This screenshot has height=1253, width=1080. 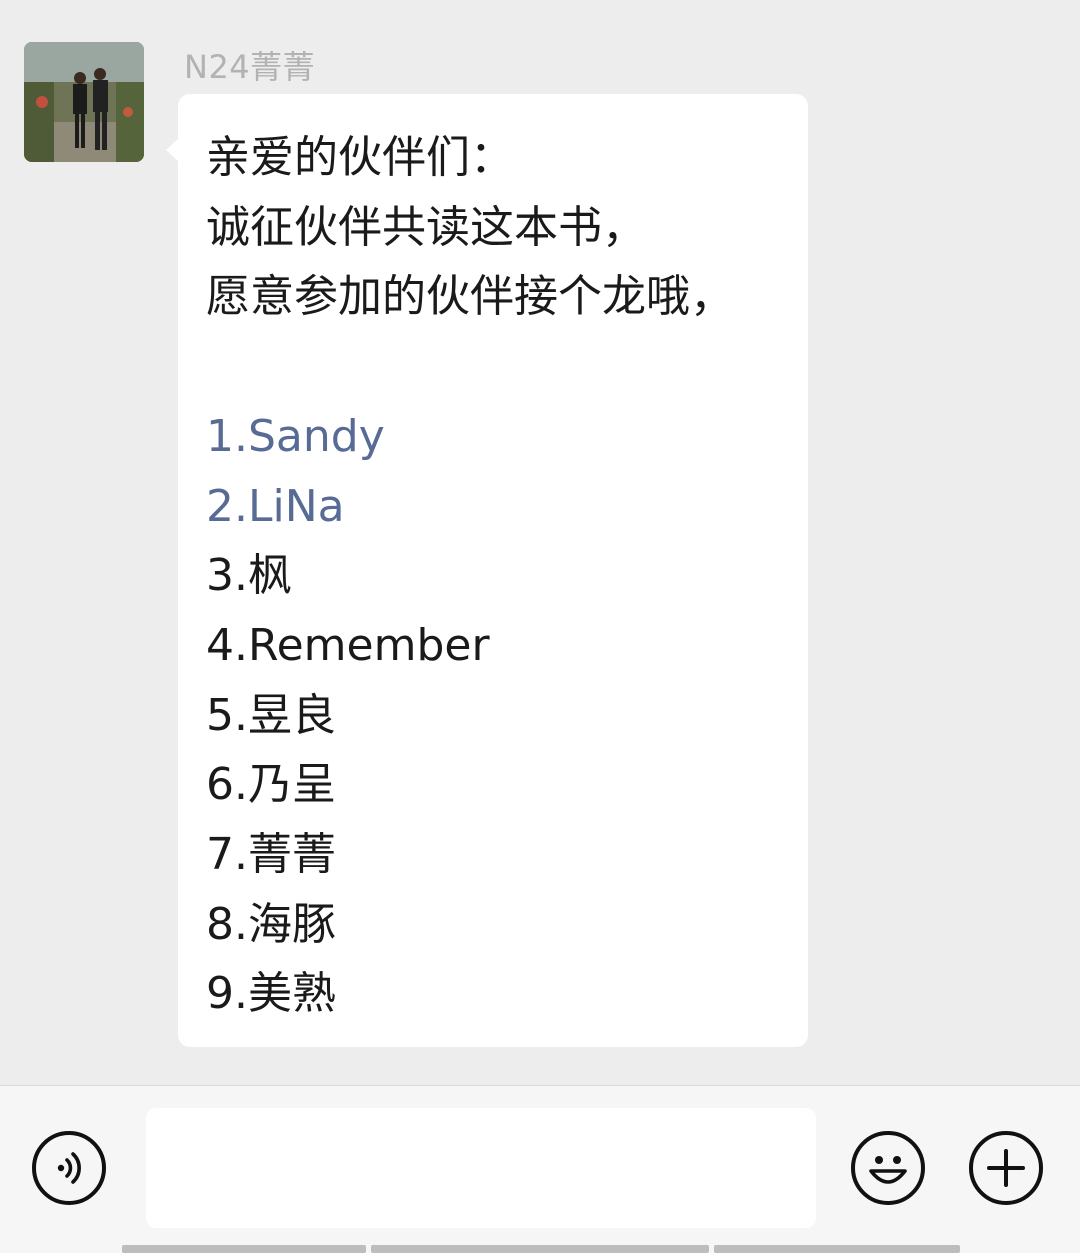 I want to click on input-bar, so click(x=540, y=1169).